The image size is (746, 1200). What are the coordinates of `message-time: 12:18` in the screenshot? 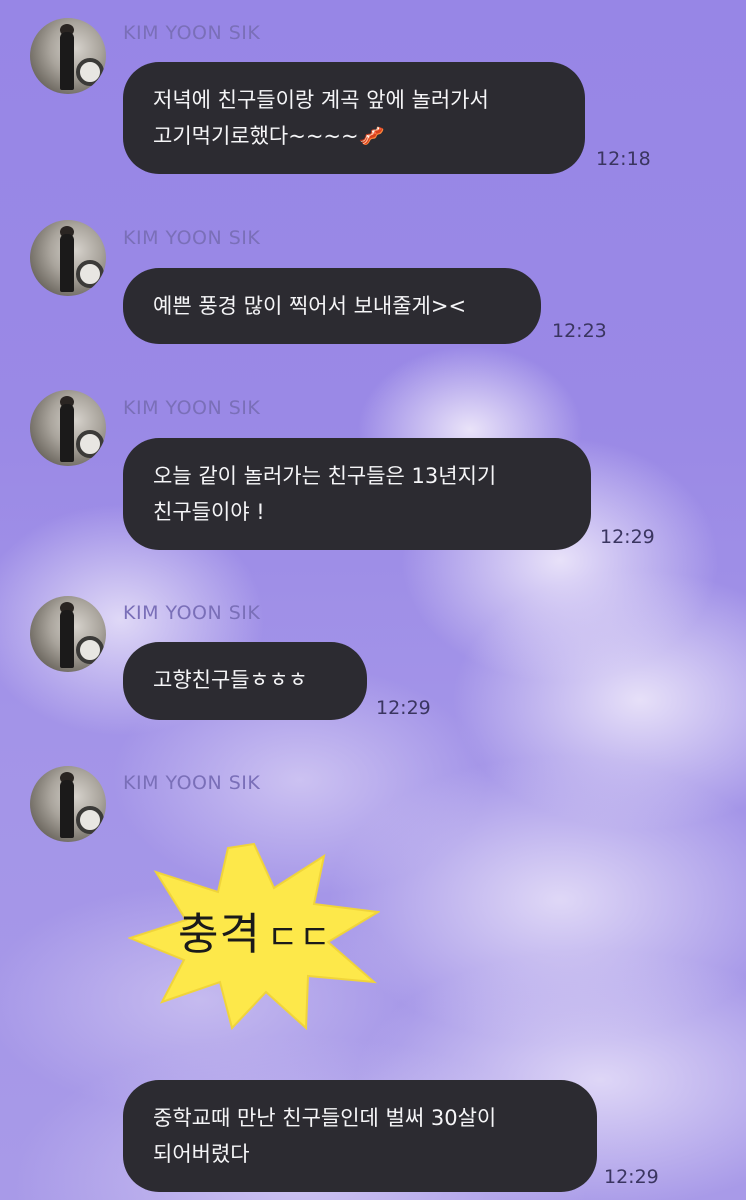 It's located at (623, 159).